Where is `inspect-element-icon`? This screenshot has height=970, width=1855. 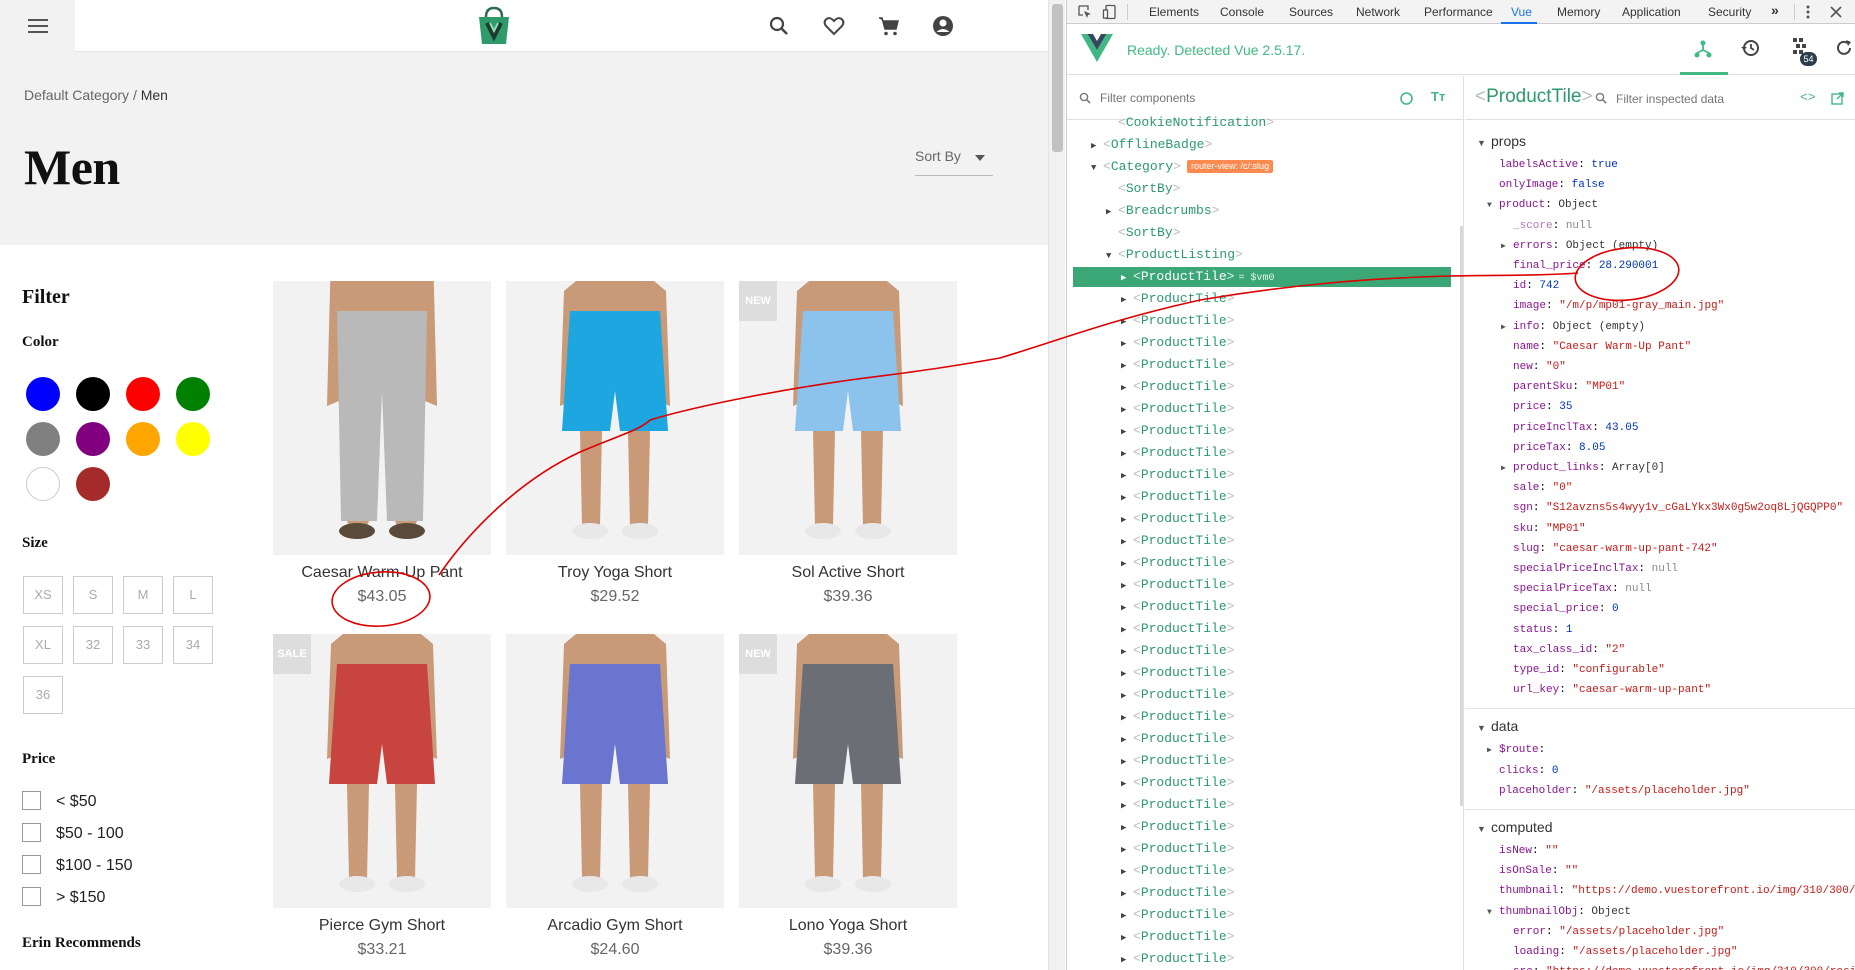 inspect-element-icon is located at coordinates (1085, 12).